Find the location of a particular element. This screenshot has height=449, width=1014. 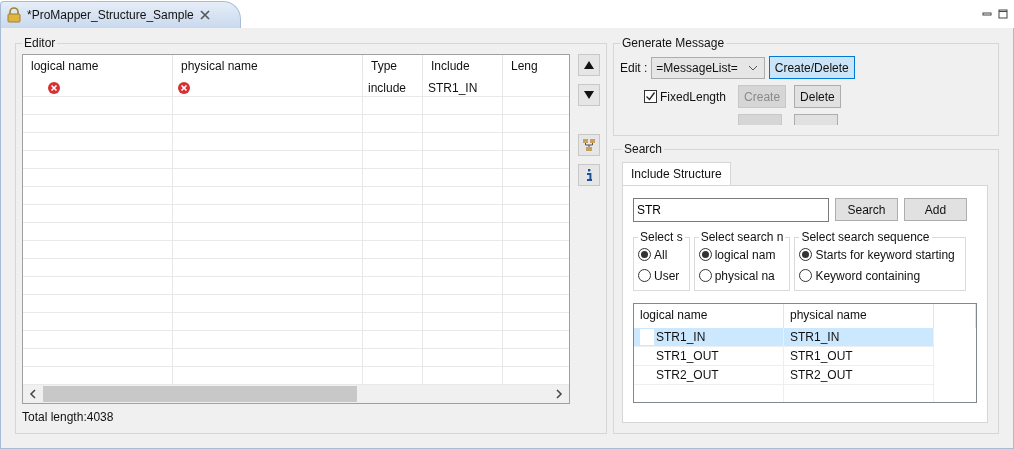

delete-button: Delete is located at coordinates (817, 96).